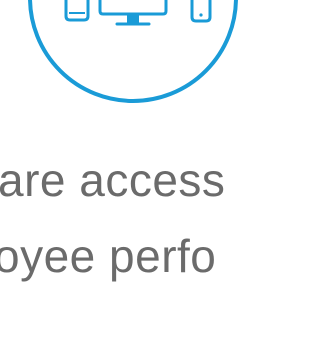 This screenshot has height=337, width=320. Describe the element at coordinates (201, 11) in the screenshot. I see `phone-icon` at that location.